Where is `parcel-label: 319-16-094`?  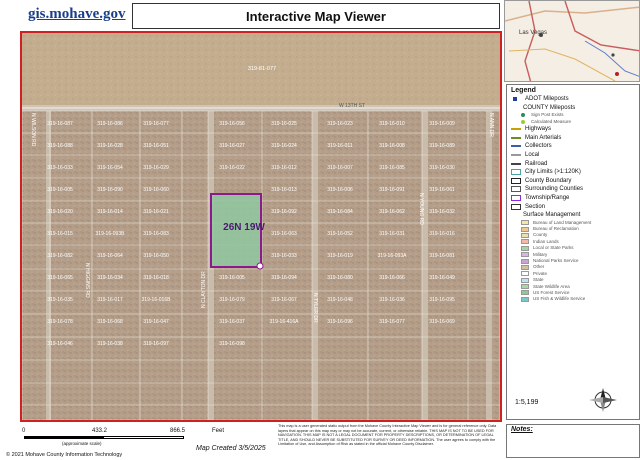
parcel-label: 319-16-094 is located at coordinates (284, 278).